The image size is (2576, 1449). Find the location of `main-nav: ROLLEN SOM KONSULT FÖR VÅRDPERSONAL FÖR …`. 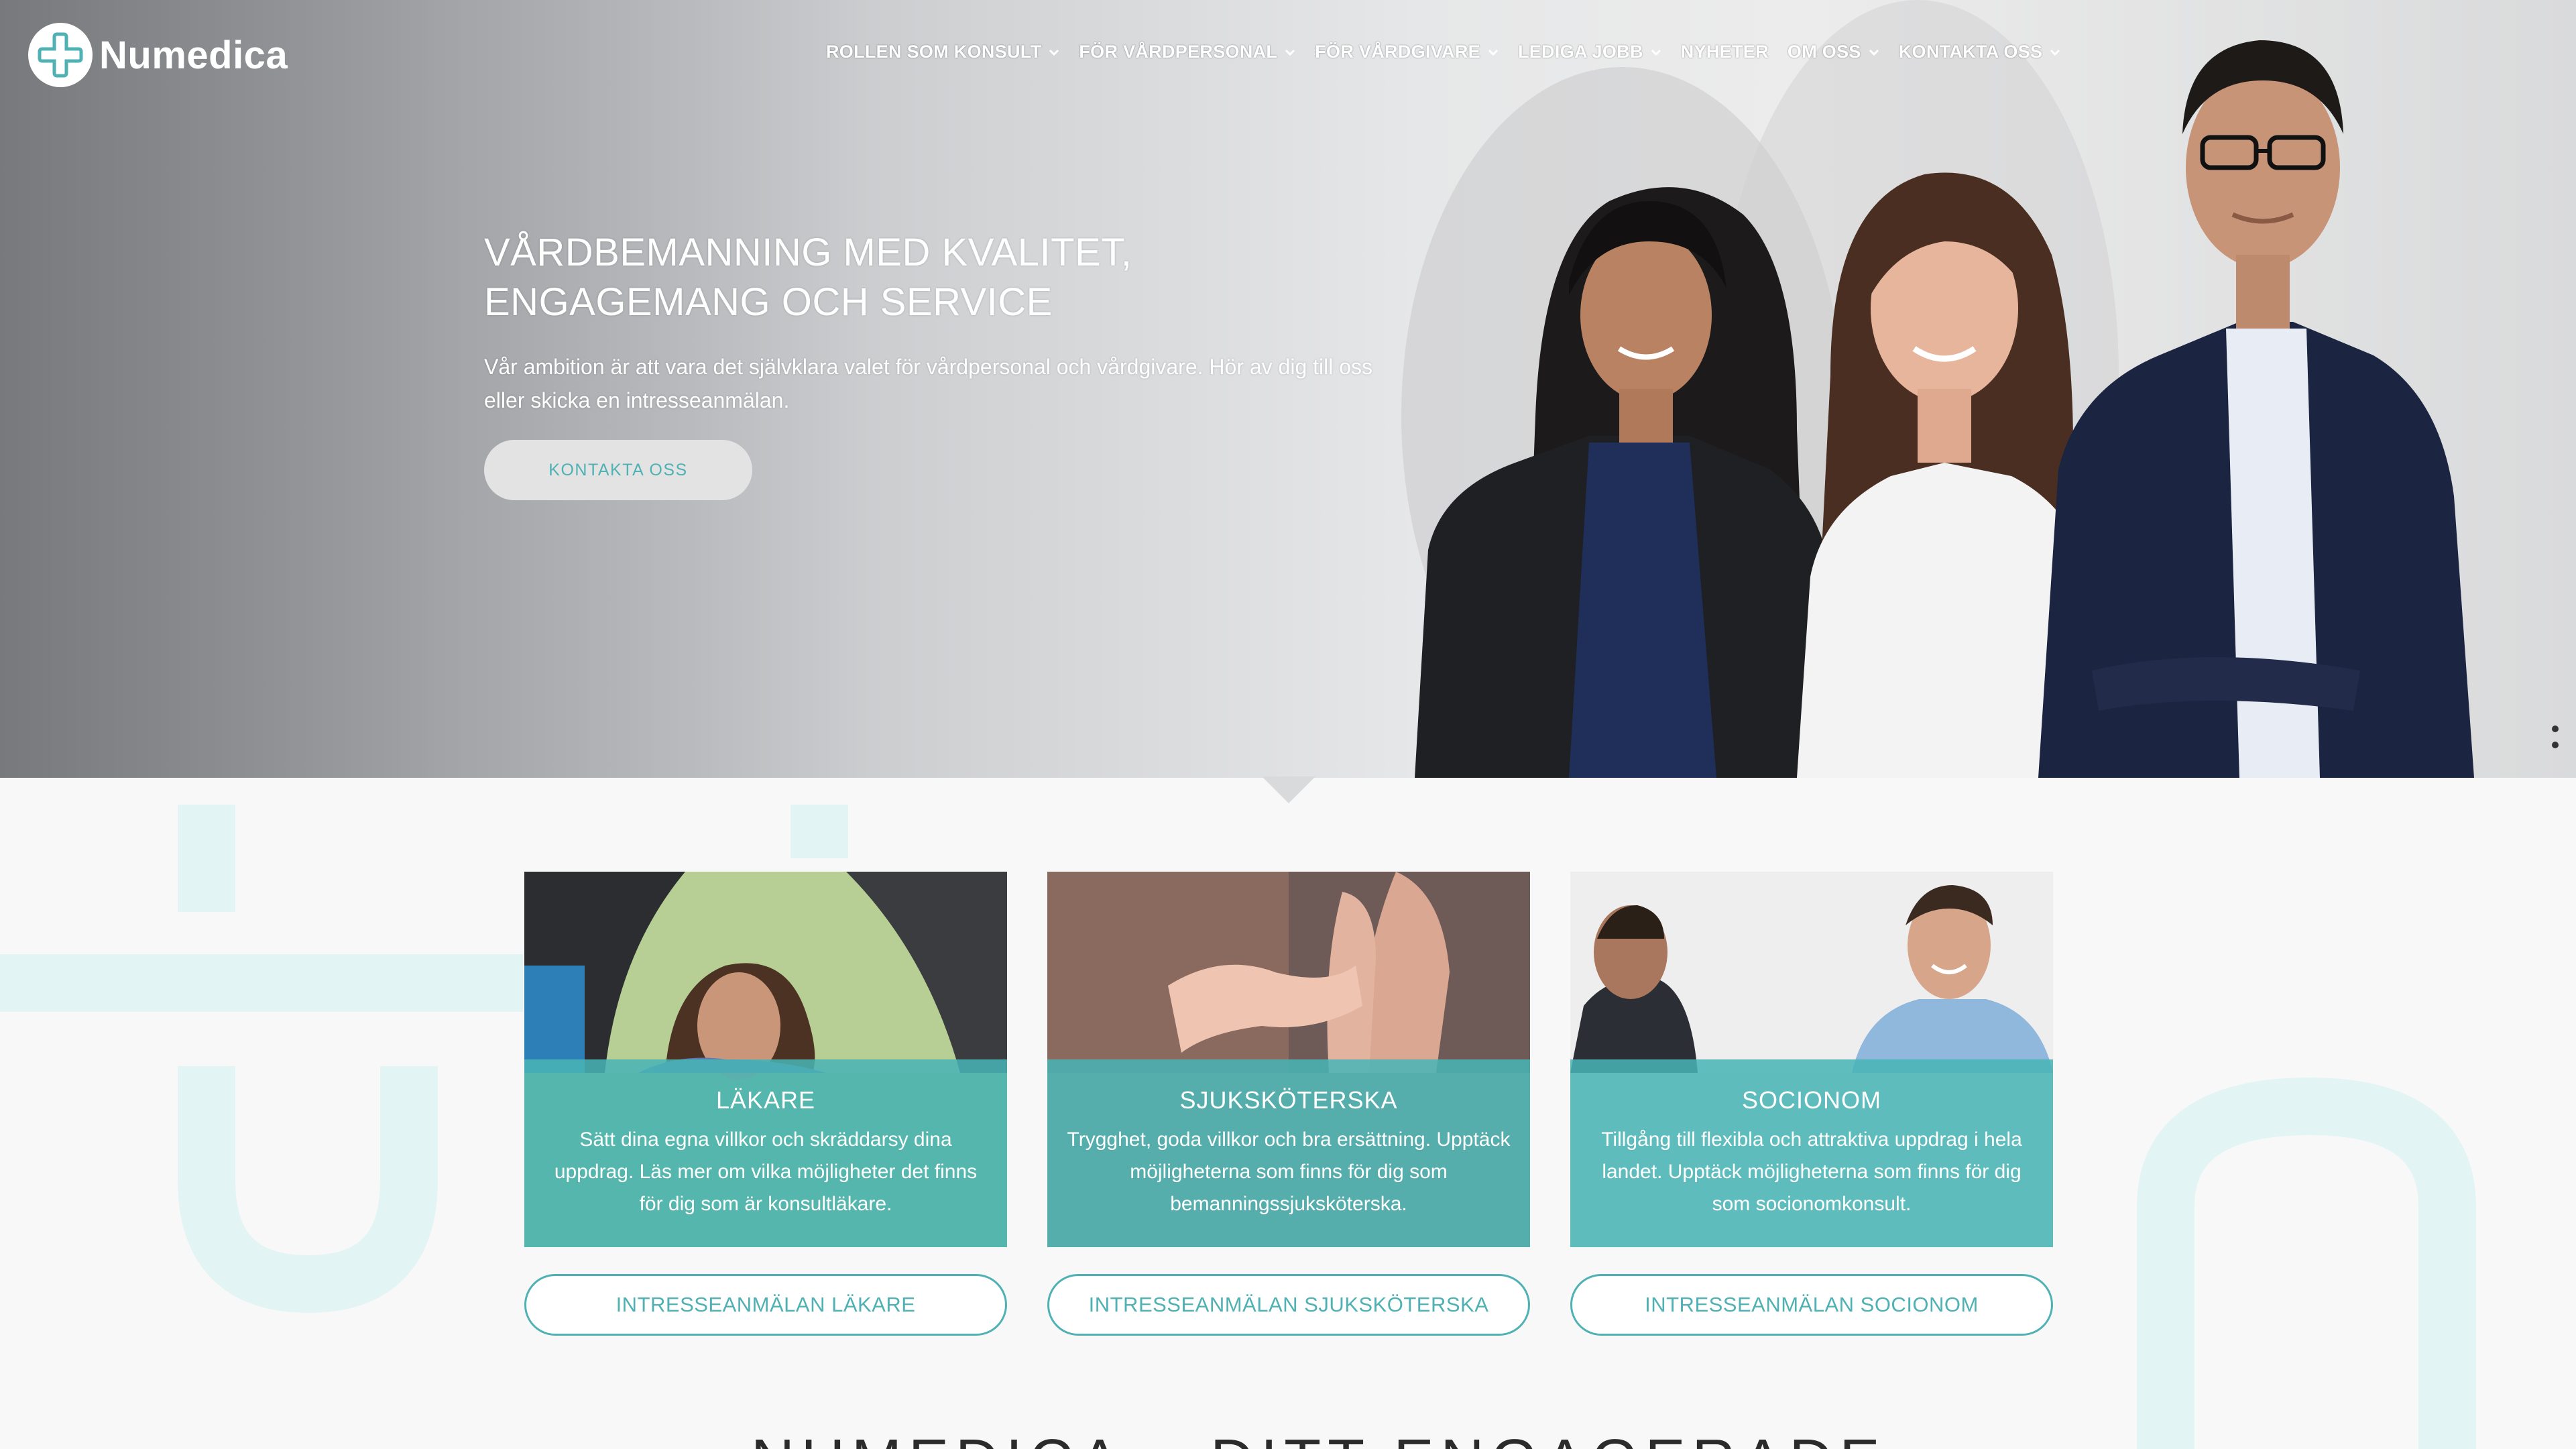

main-nav: ROLLEN SOM KONSULT FÖR VÅRDPERSONAL FÖR … is located at coordinates (1453, 52).